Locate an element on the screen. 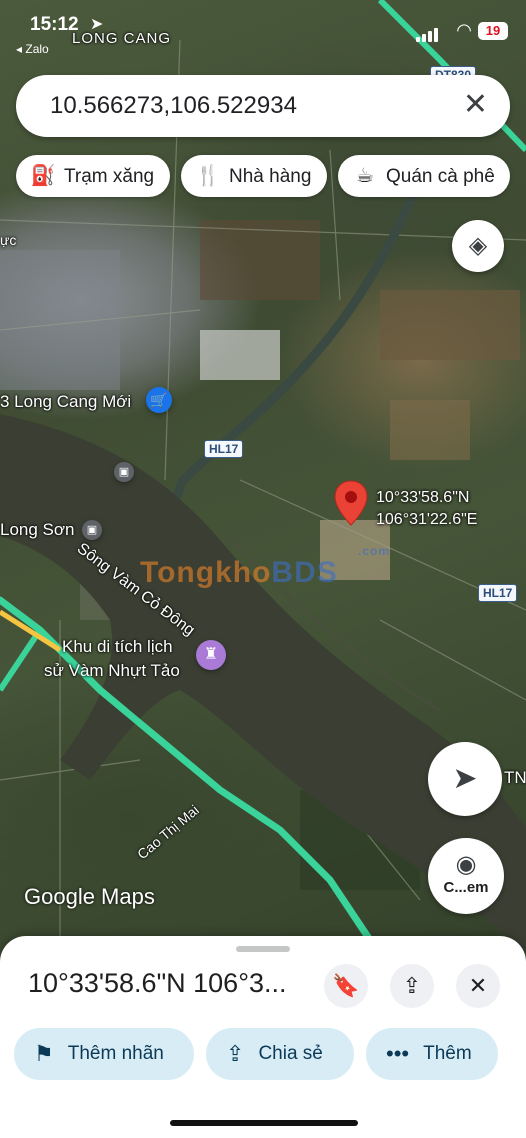 The width and height of the screenshot is (526, 1138). add-label-button: ⚑ Thêm nhãn is located at coordinates (104, 1054).